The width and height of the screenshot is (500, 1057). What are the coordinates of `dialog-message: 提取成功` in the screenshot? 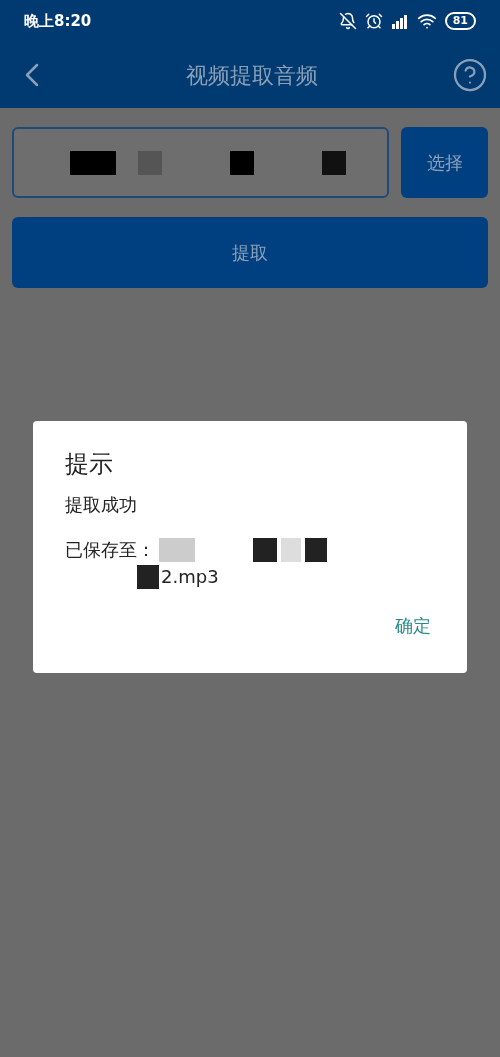 It's located at (101, 505).